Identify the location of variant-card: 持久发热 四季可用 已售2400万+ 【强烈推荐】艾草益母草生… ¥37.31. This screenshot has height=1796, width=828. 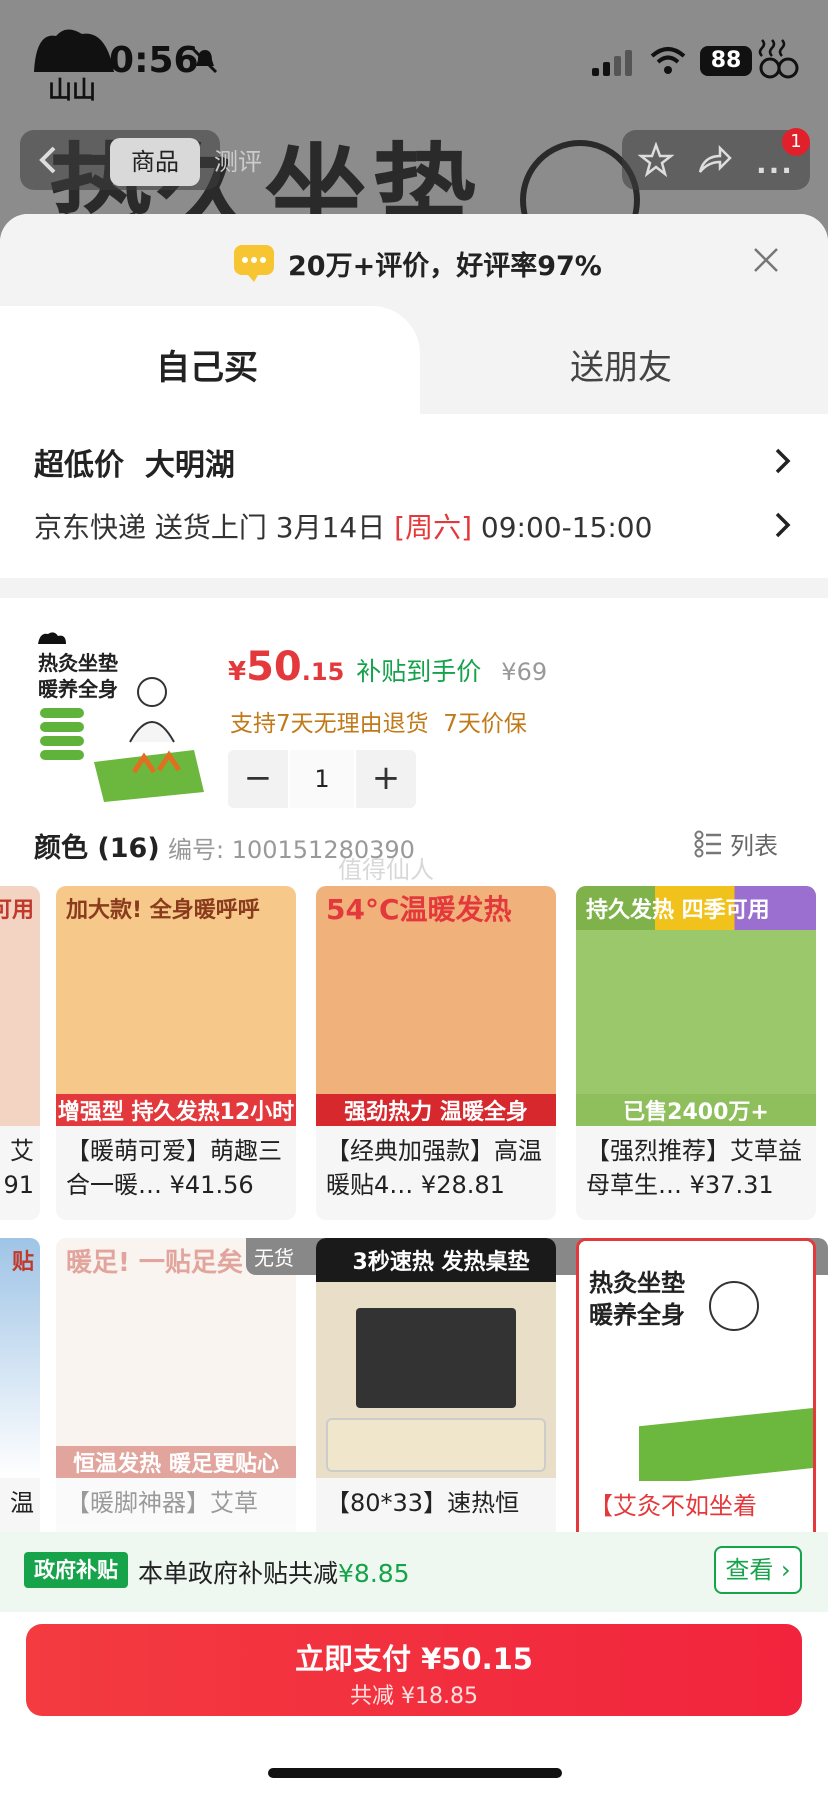
(696, 1053).